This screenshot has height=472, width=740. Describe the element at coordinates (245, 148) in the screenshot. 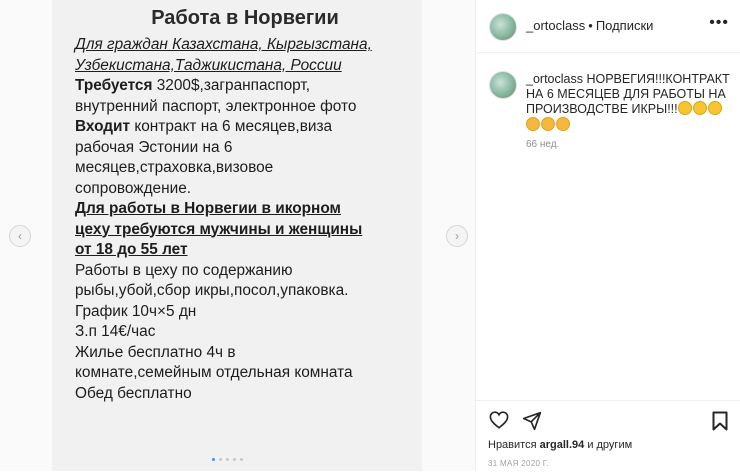

I see `post-image-line: рабочая Эстонии на 6` at that location.